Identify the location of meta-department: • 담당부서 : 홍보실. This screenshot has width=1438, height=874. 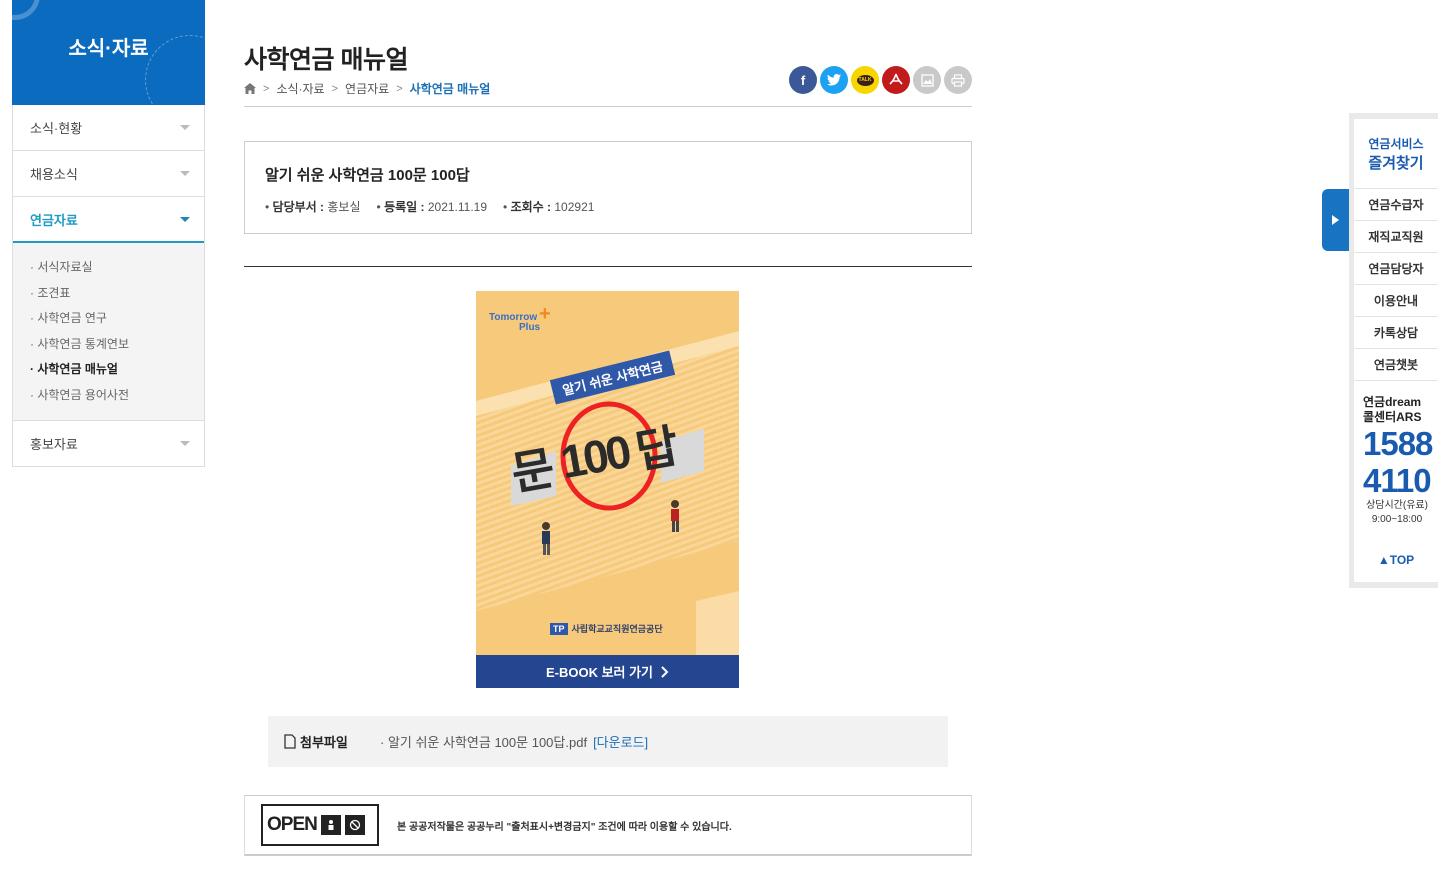
(313, 207).